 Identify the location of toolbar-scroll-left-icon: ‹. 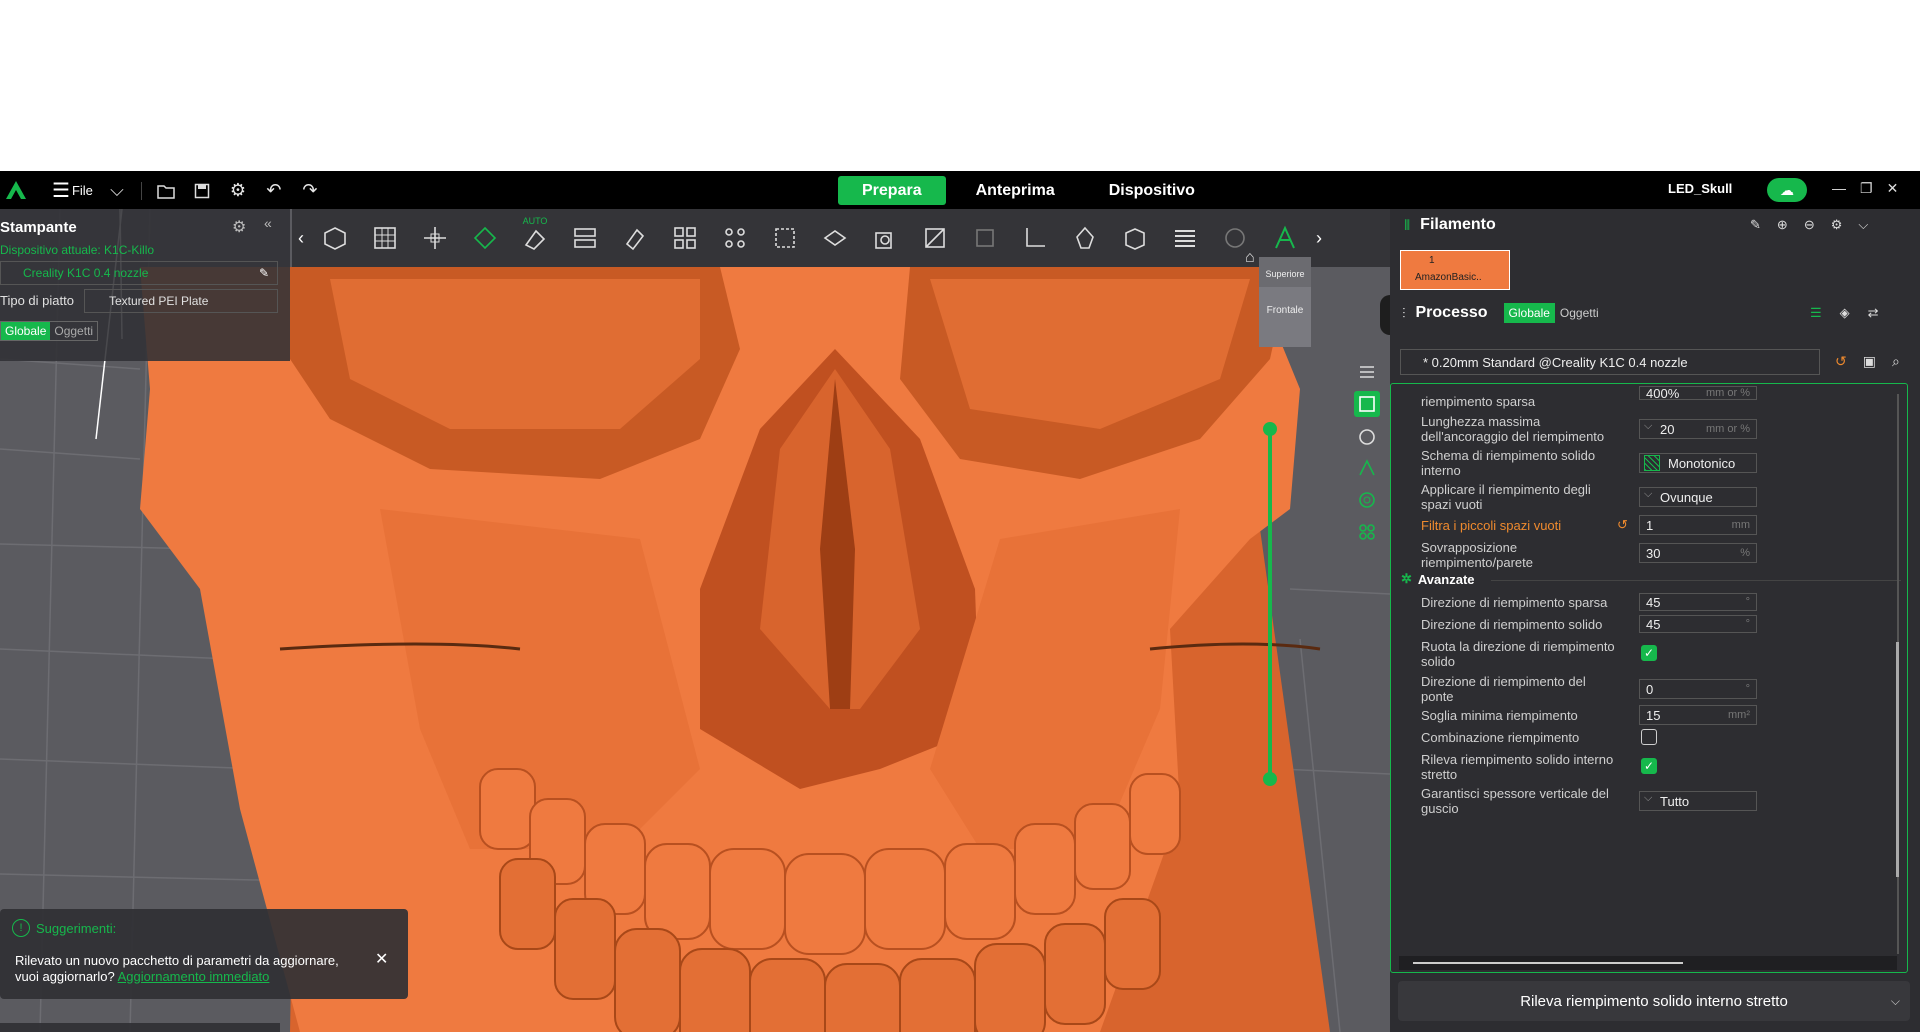
(301, 238).